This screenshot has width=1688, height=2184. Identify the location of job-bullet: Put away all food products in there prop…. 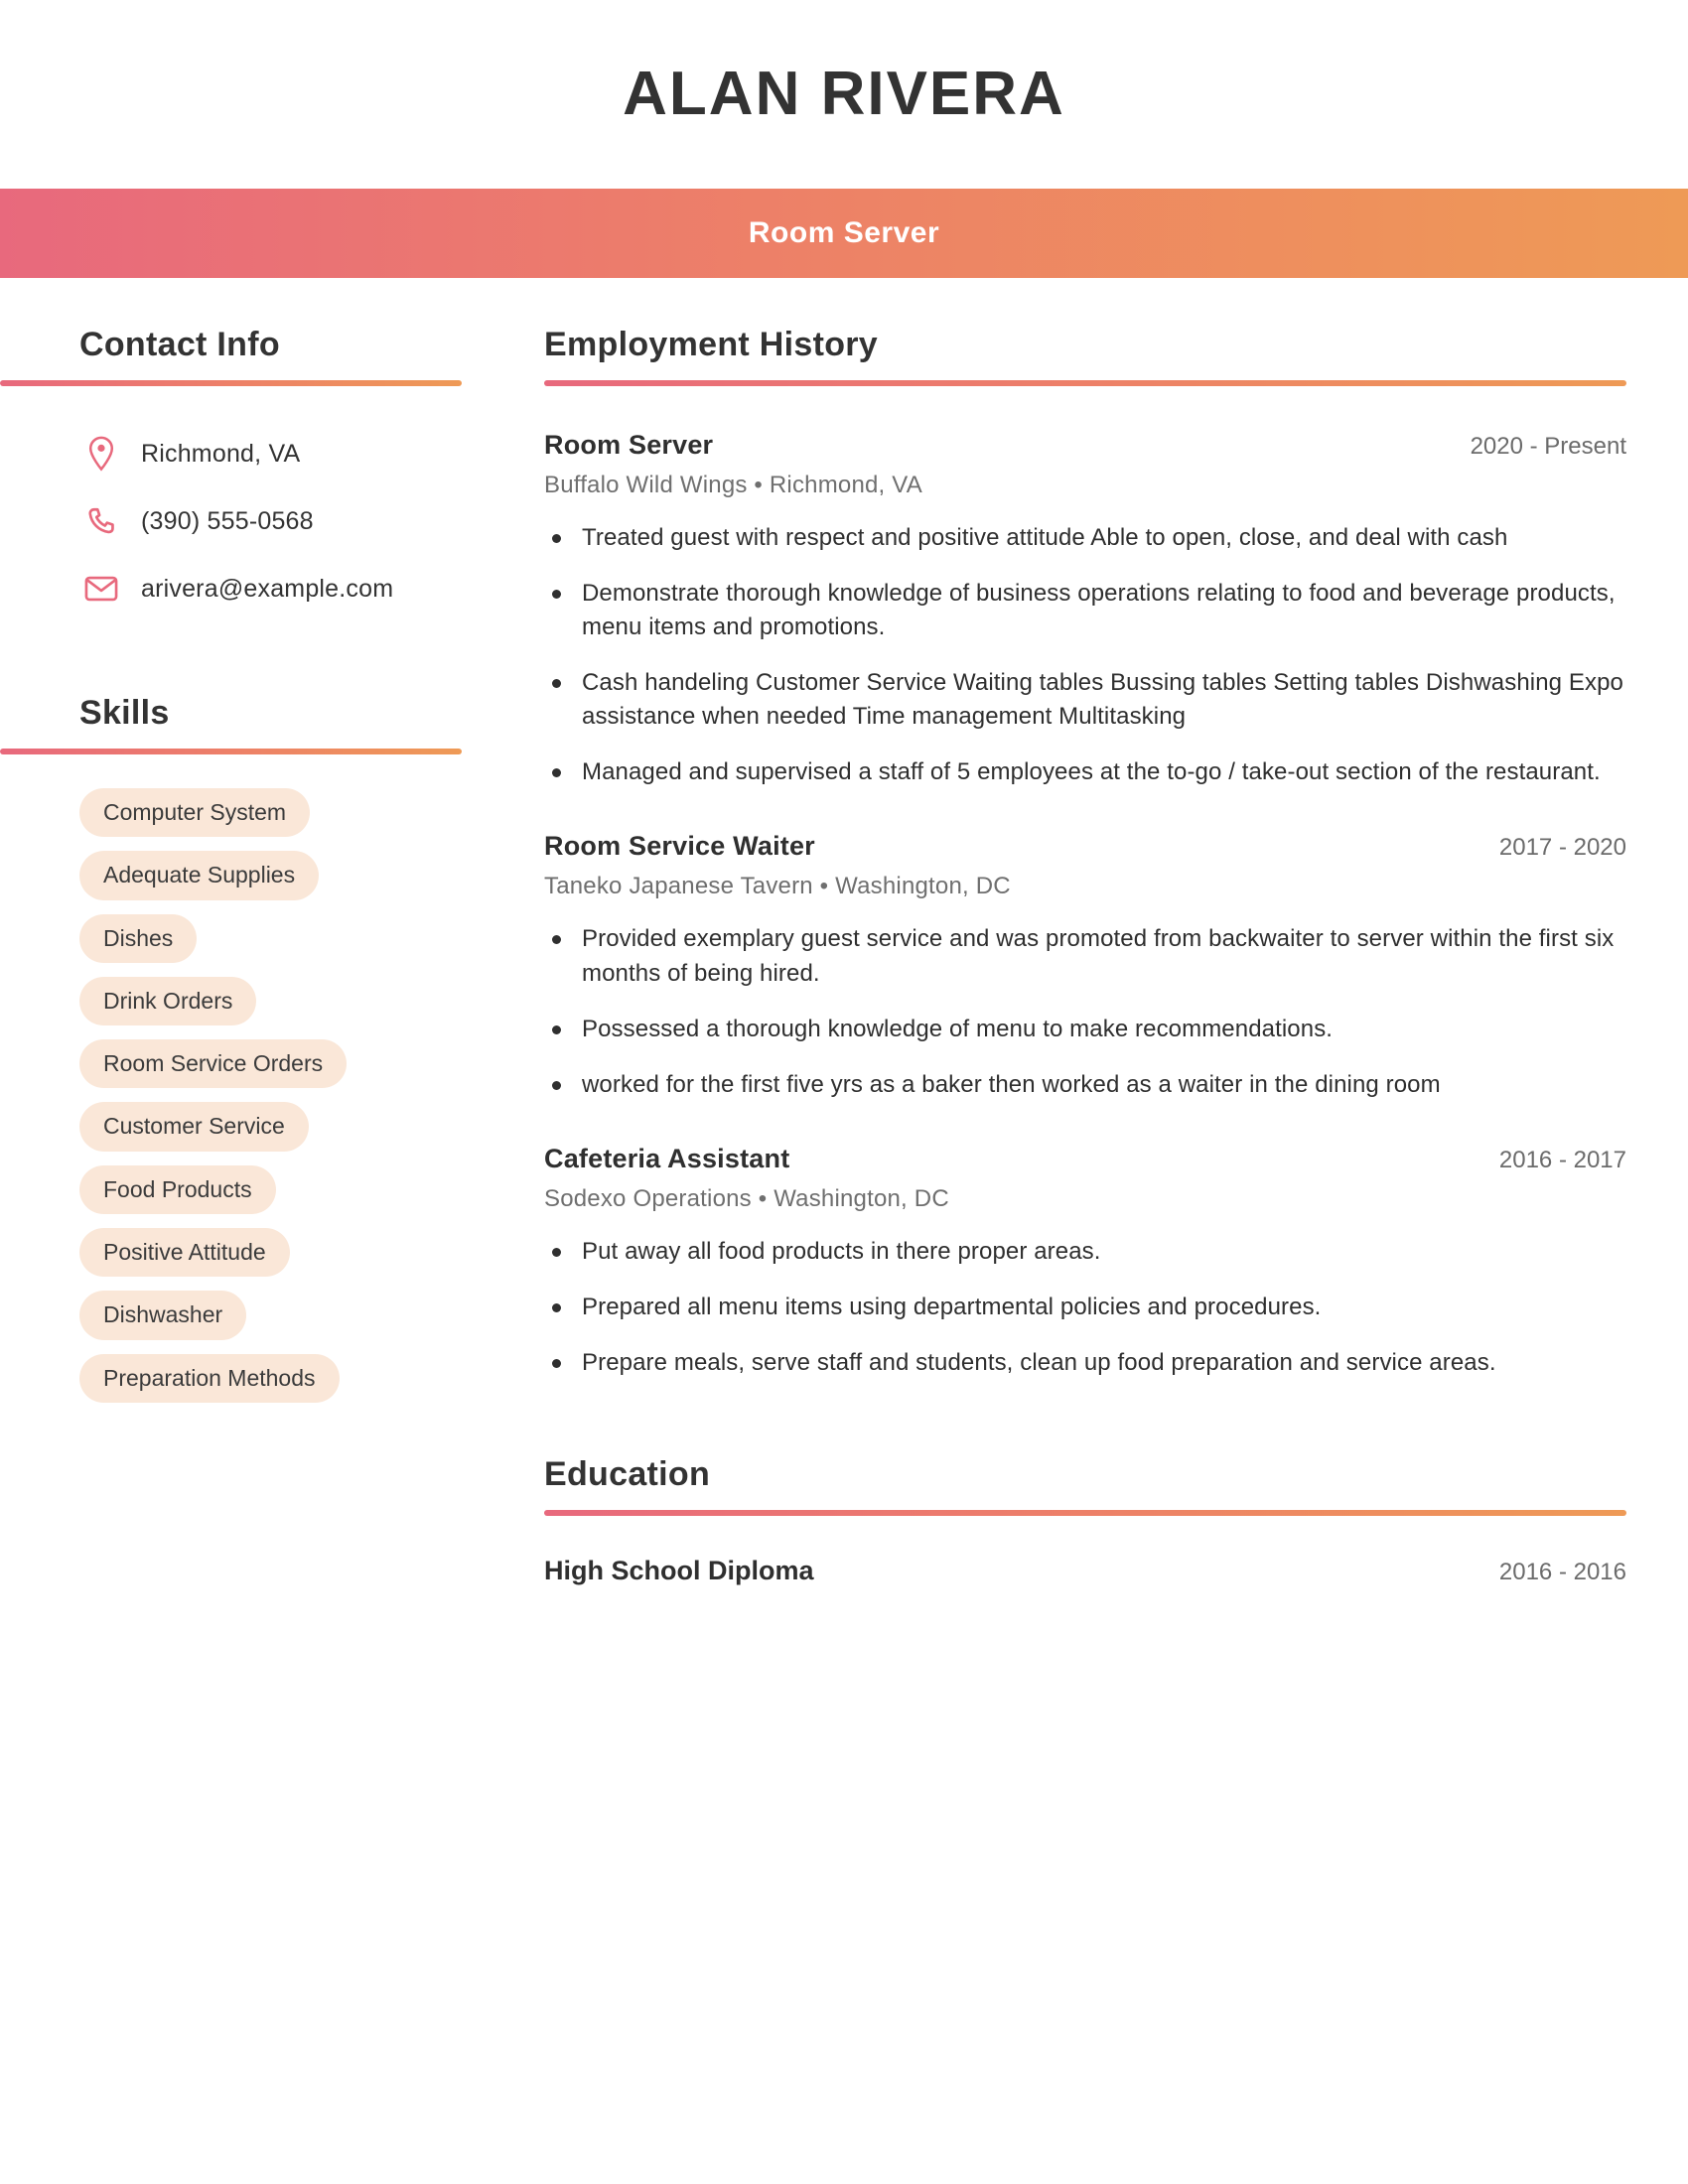
(1085, 1252).